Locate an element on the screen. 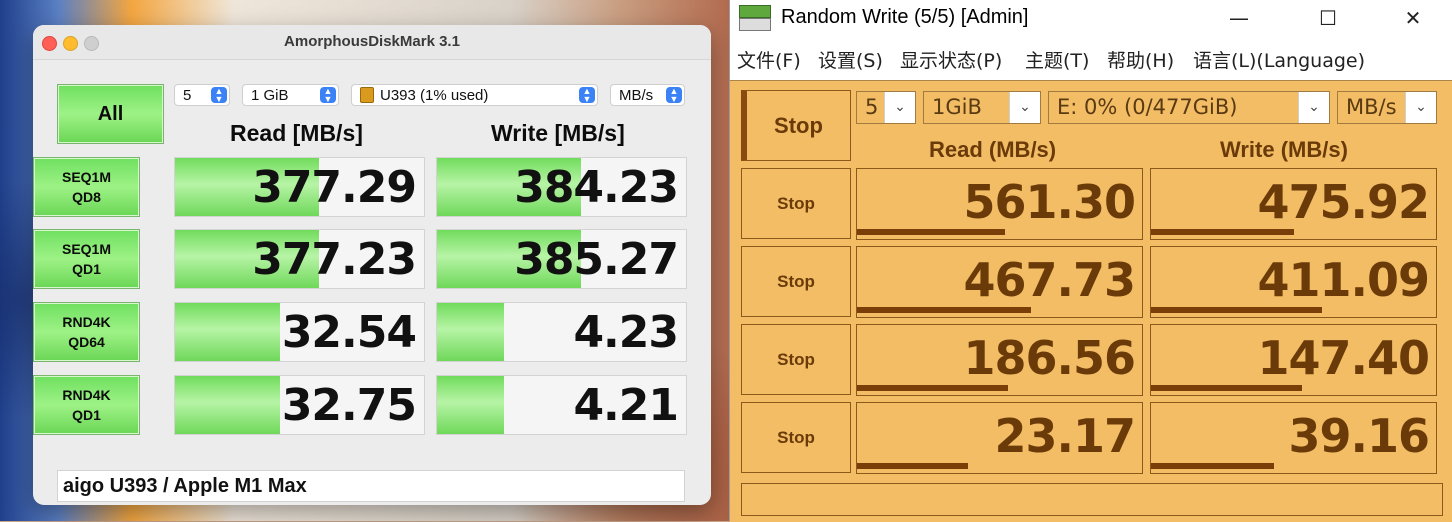  minimize-button: — is located at coordinates (1239, 18).